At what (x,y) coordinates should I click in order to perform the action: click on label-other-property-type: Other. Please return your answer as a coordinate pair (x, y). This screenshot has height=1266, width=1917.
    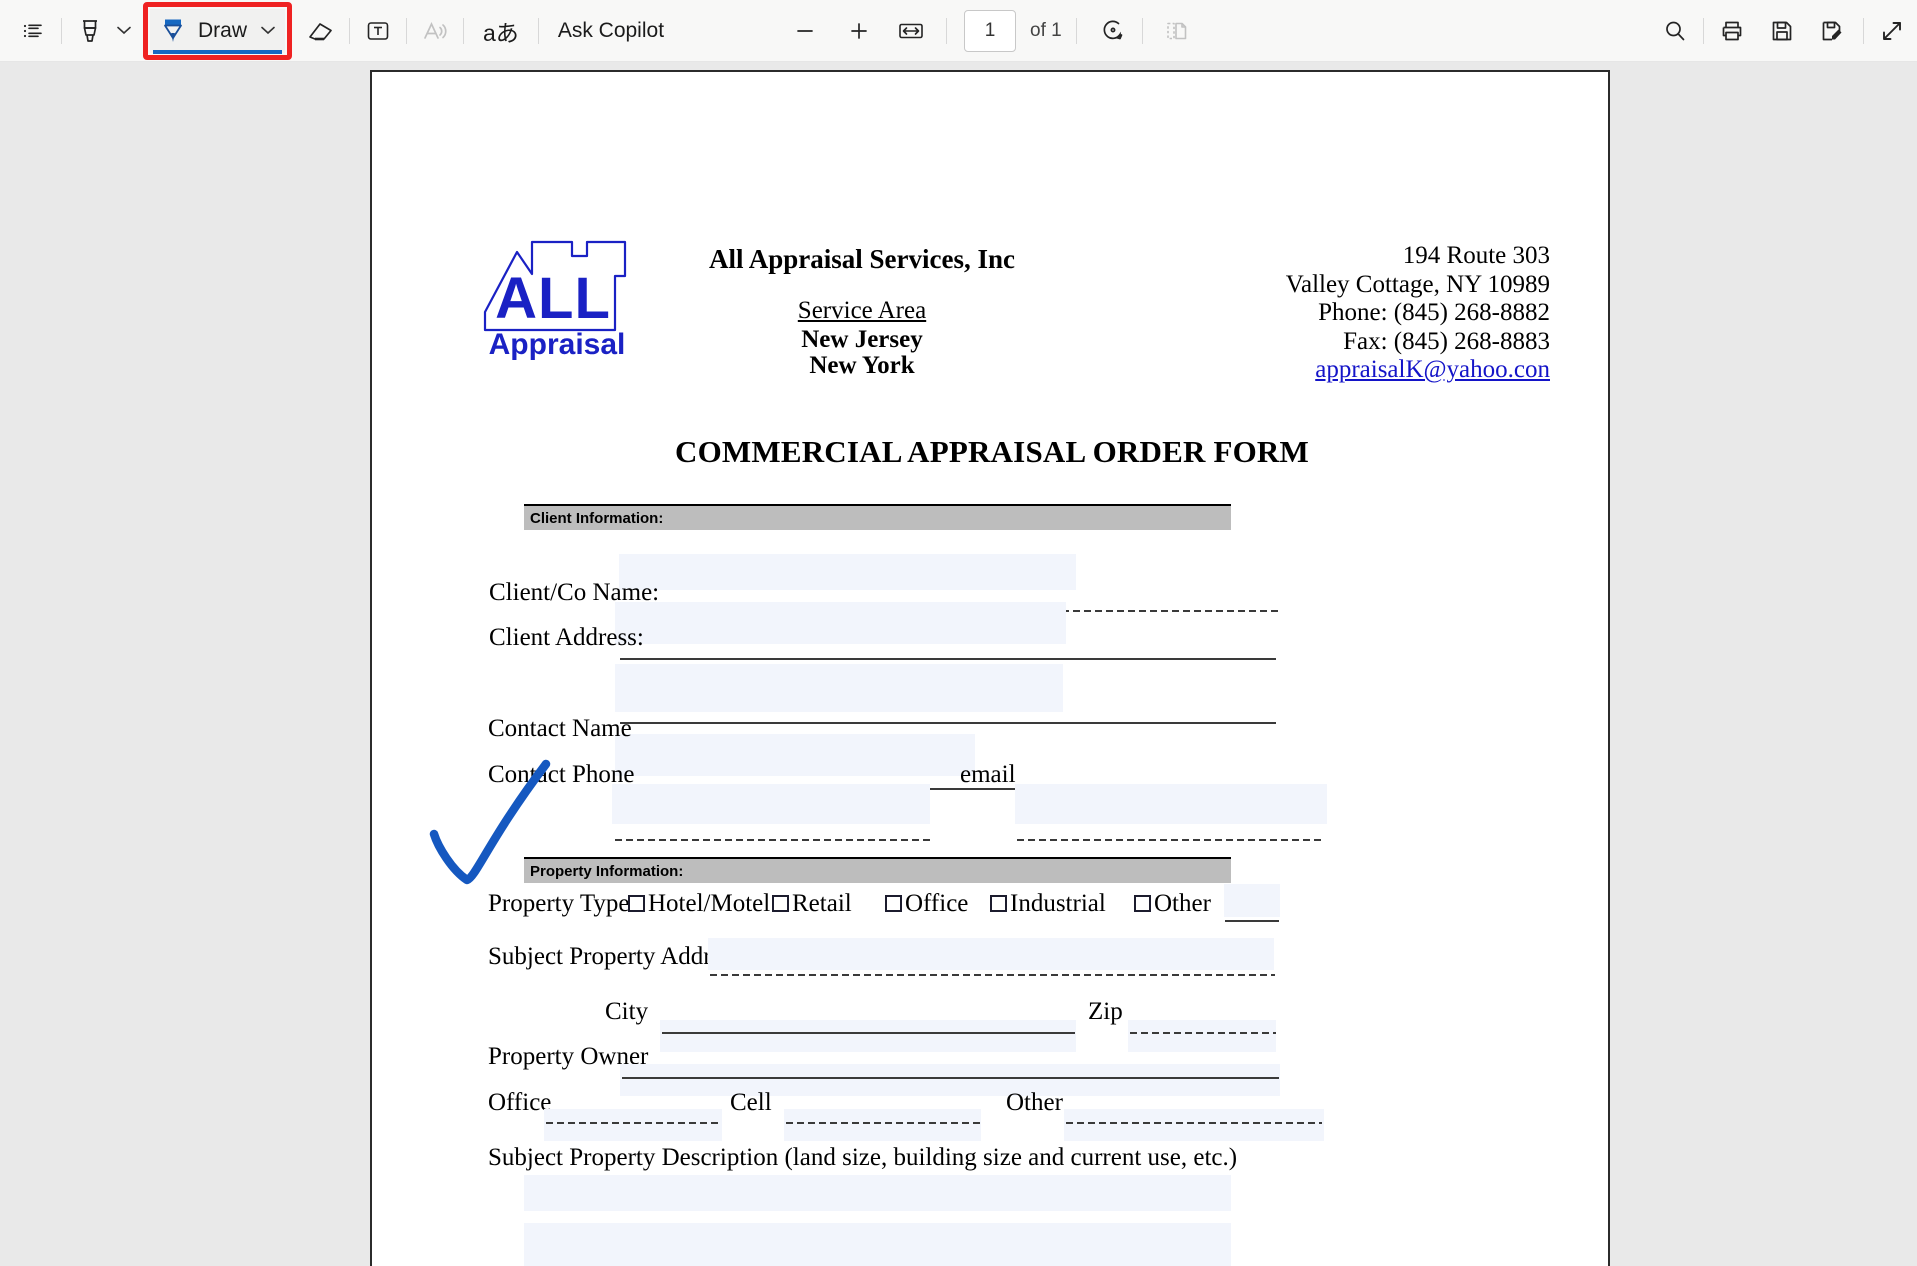
    Looking at the image, I should click on (1182, 903).